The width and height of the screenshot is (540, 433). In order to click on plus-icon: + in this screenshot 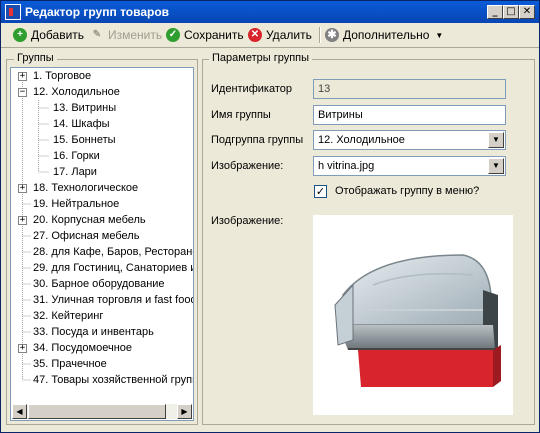, I will do `click(20, 35)`.